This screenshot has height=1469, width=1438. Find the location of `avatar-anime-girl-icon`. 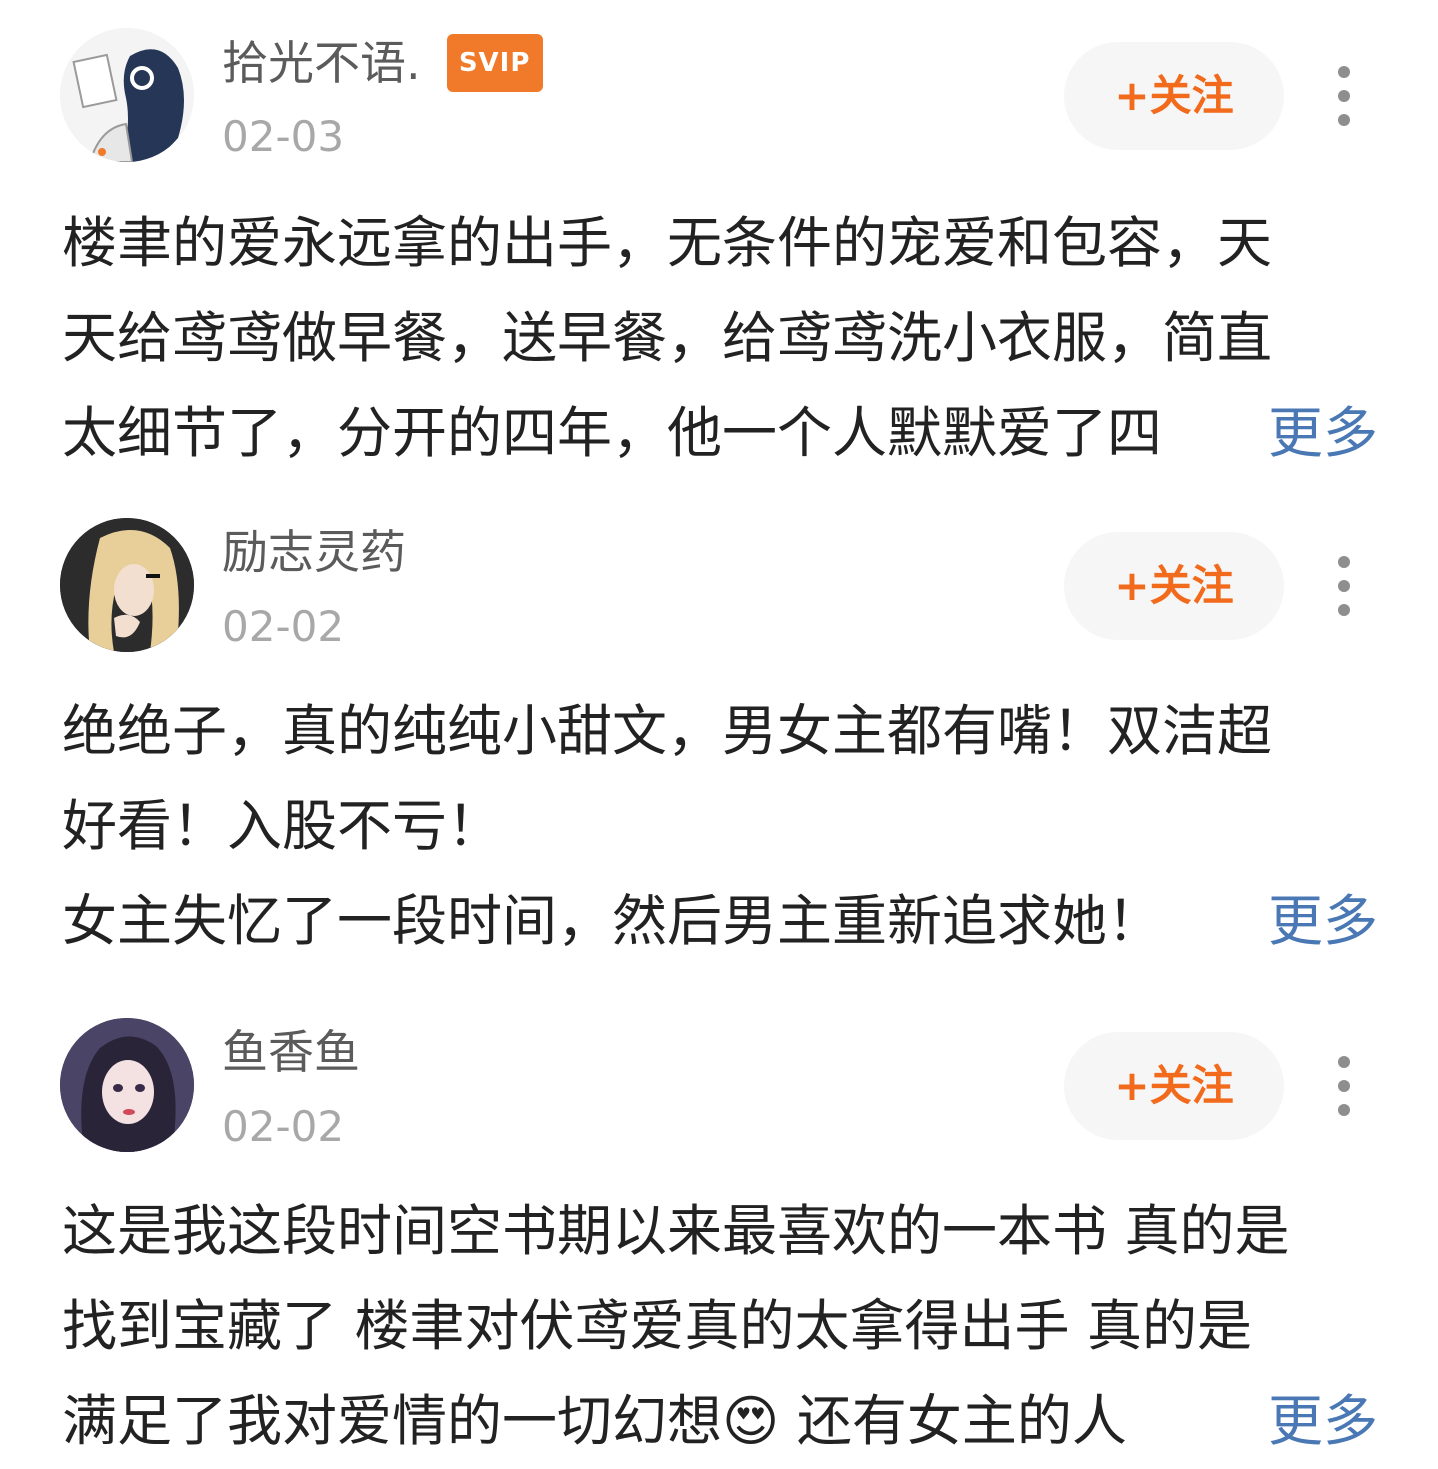

avatar-anime-girl-icon is located at coordinates (127, 1085).